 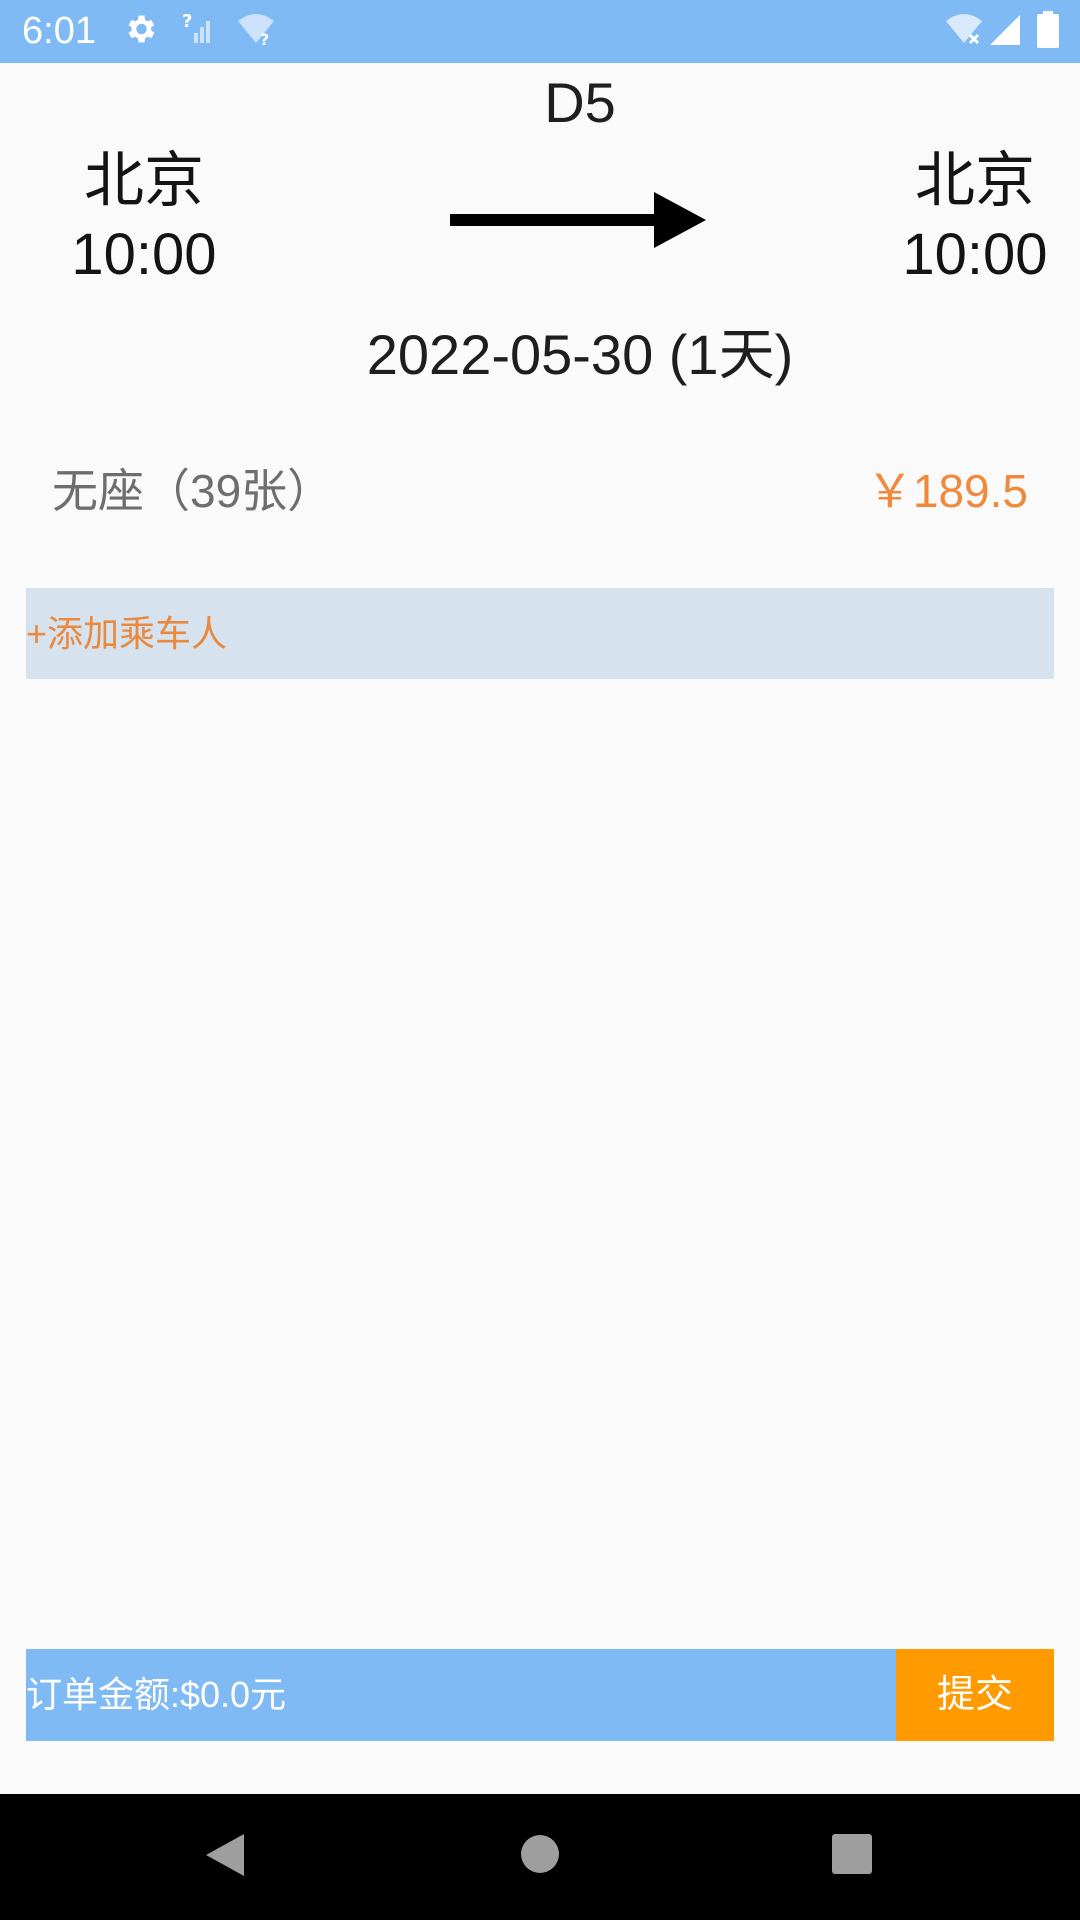 What do you see at coordinates (578, 220) in the screenshot?
I see `right-arrow-icon` at bounding box center [578, 220].